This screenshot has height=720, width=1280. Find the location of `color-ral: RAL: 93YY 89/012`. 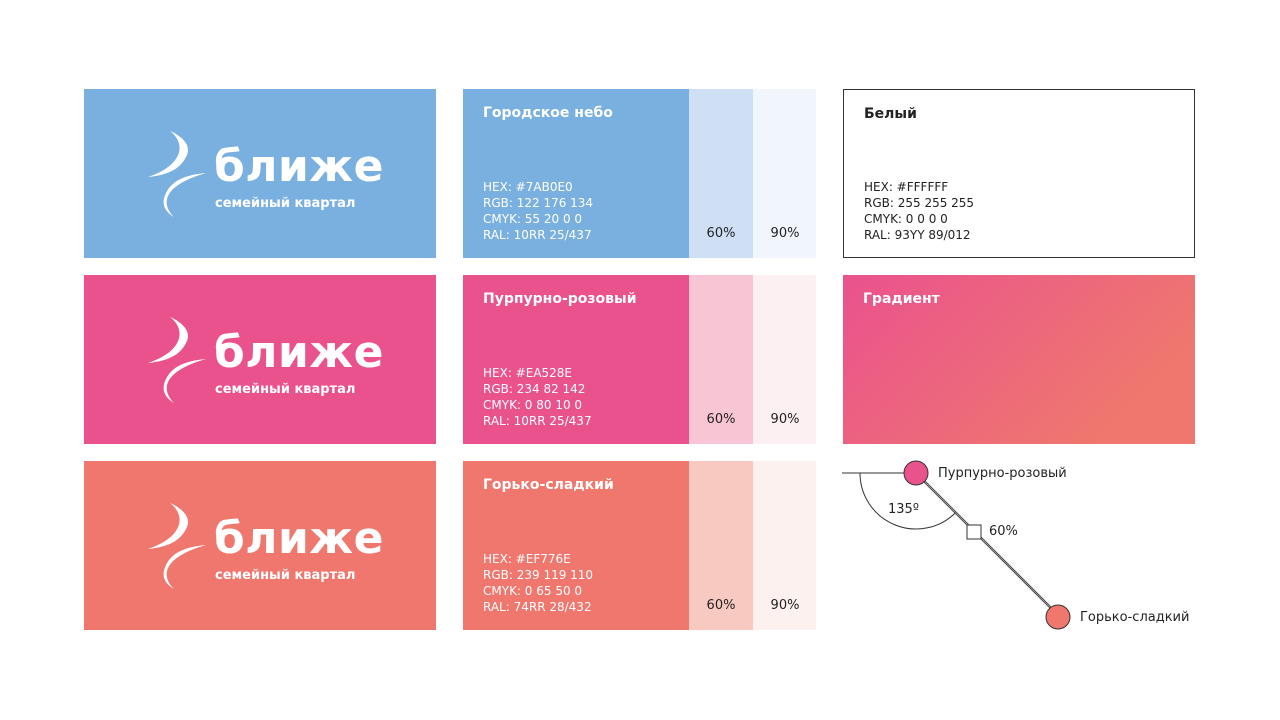

color-ral: RAL: 93YY 89/012 is located at coordinates (917, 235).